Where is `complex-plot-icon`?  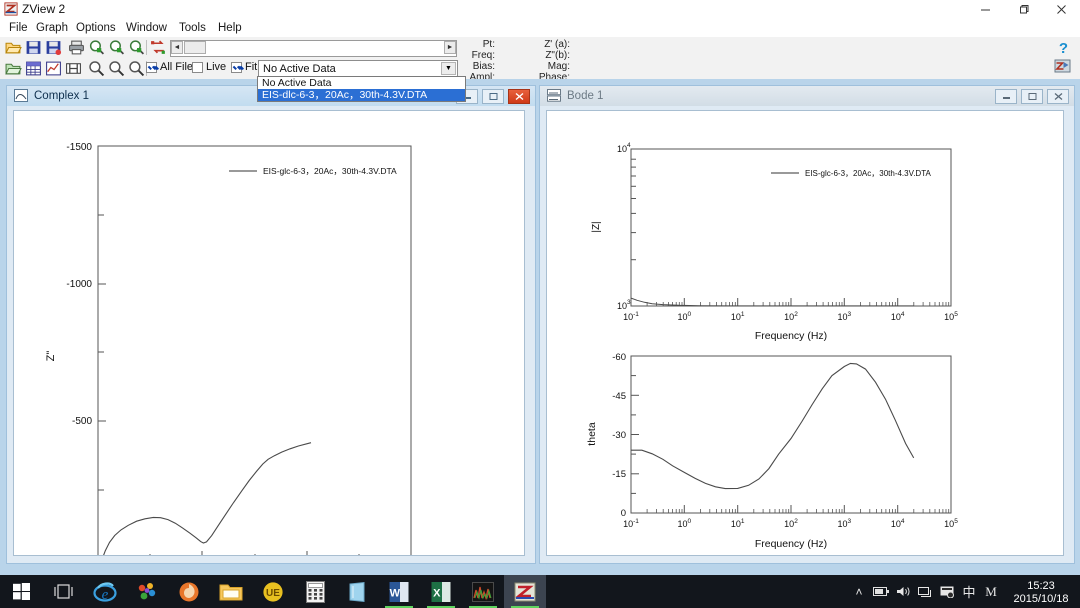
complex-plot-icon is located at coordinates (21, 95).